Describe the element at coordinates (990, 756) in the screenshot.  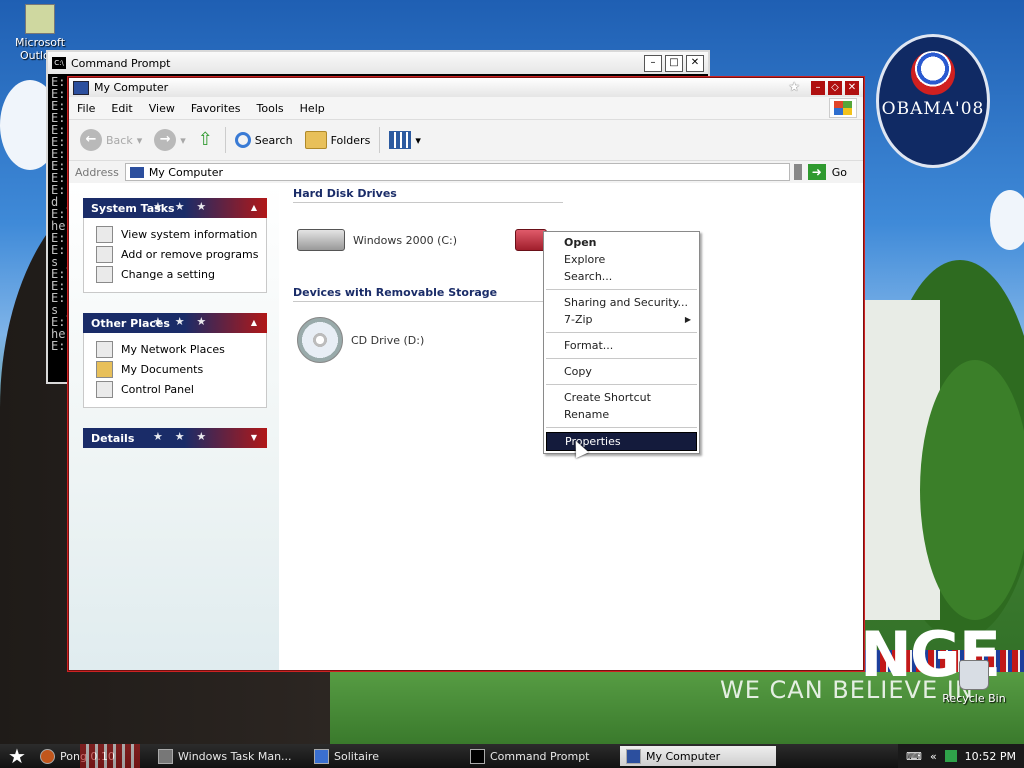
I see `clock: 10:52 PM` at that location.